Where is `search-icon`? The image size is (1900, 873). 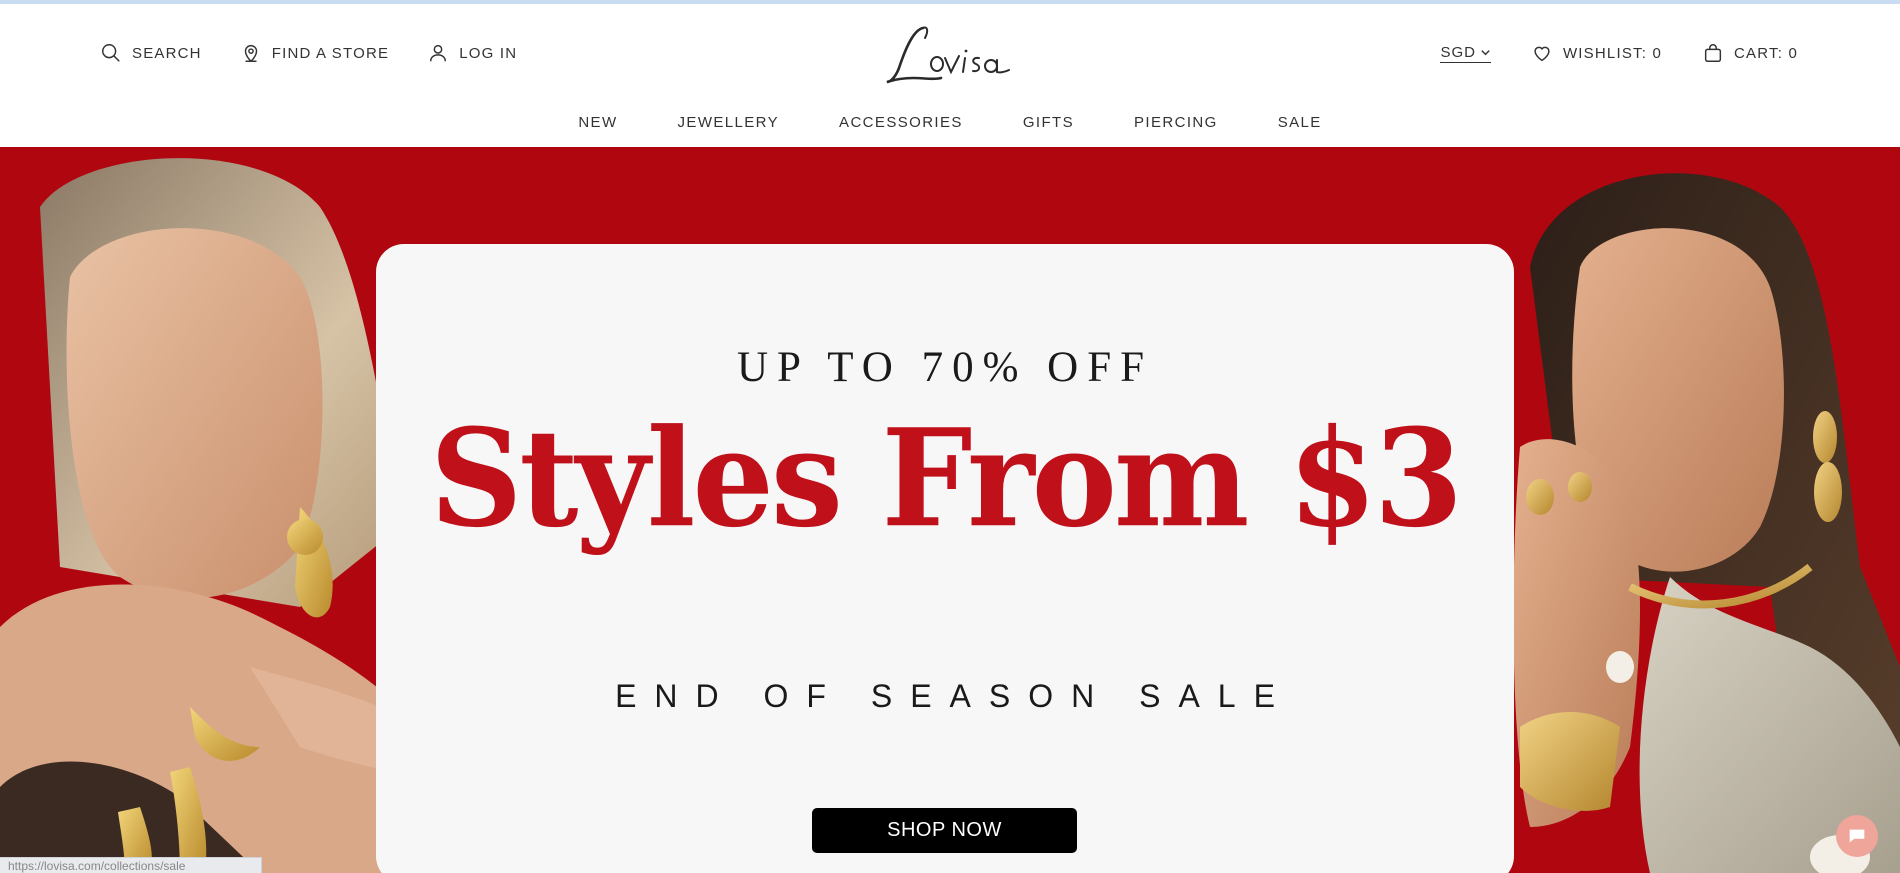
search-icon is located at coordinates (111, 53).